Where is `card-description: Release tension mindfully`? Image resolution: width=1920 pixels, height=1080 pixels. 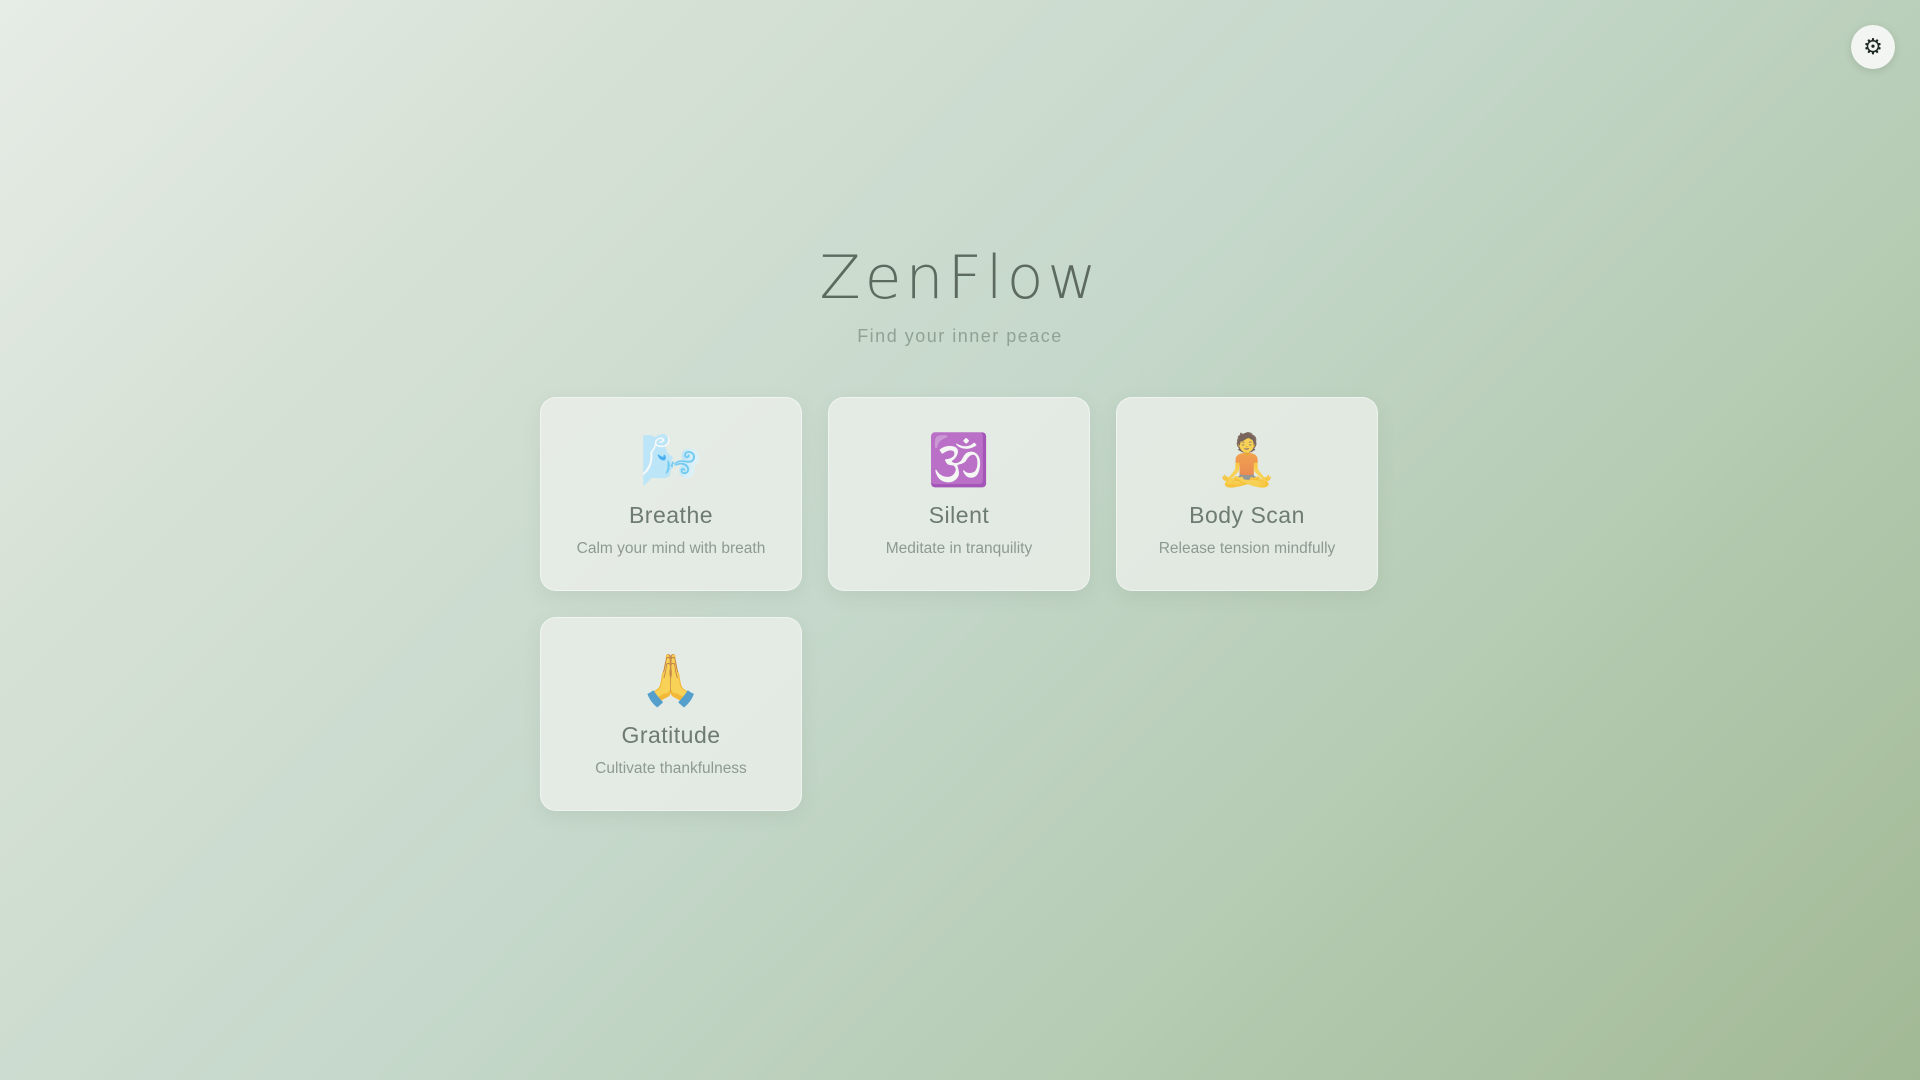 card-description: Release tension mindfully is located at coordinates (1247, 548).